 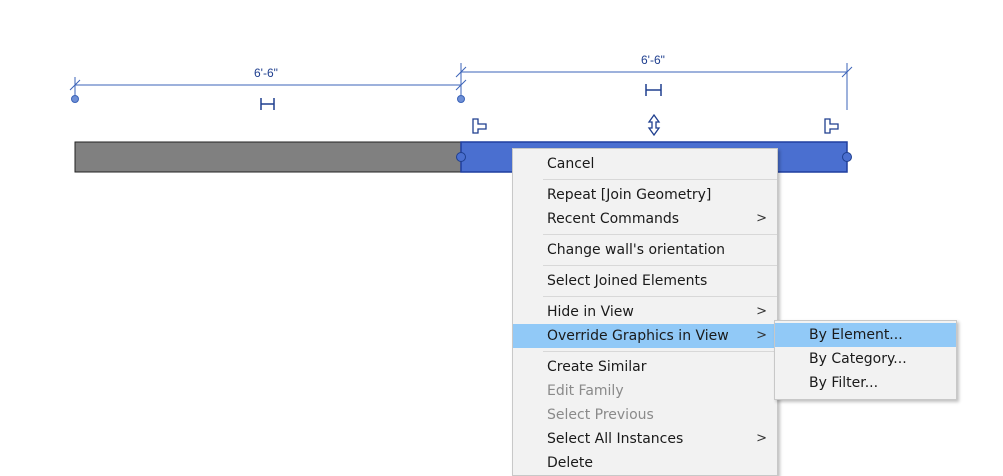 What do you see at coordinates (654, 125) in the screenshot?
I see `flip-orientation-icon` at bounding box center [654, 125].